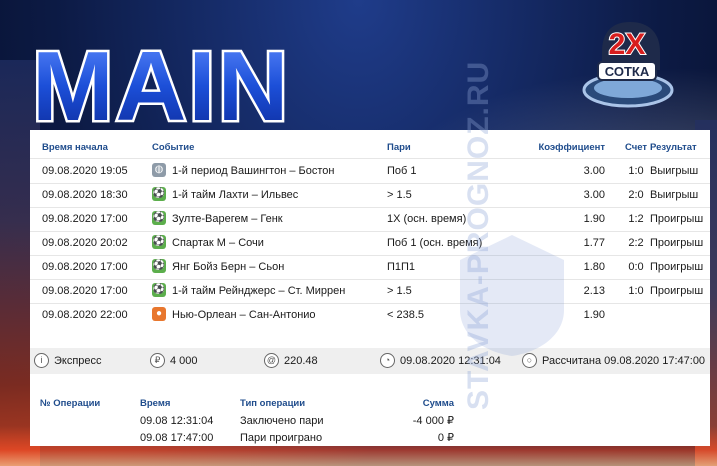  I want to click on summary-type: i Экспресс, so click(68, 361).